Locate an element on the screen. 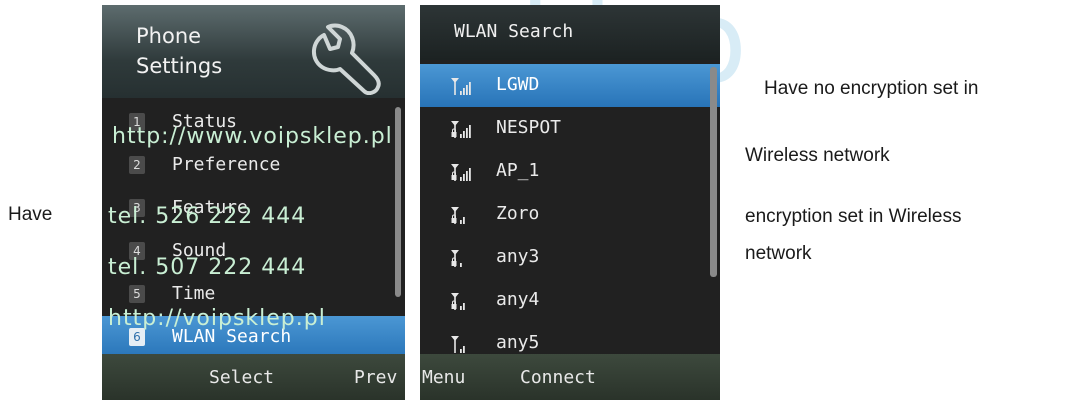 The width and height of the screenshot is (1077, 404). item-number: 5 is located at coordinates (137, 294).